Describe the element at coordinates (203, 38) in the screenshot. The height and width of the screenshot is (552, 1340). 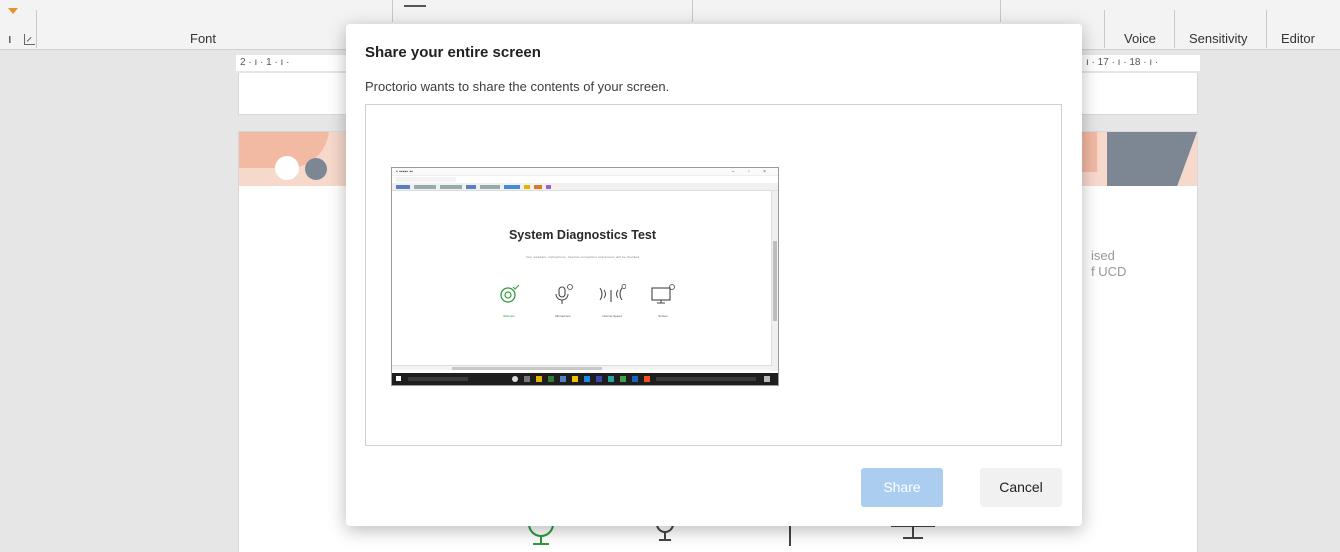
I see `ribbon-group-font: Font` at that location.